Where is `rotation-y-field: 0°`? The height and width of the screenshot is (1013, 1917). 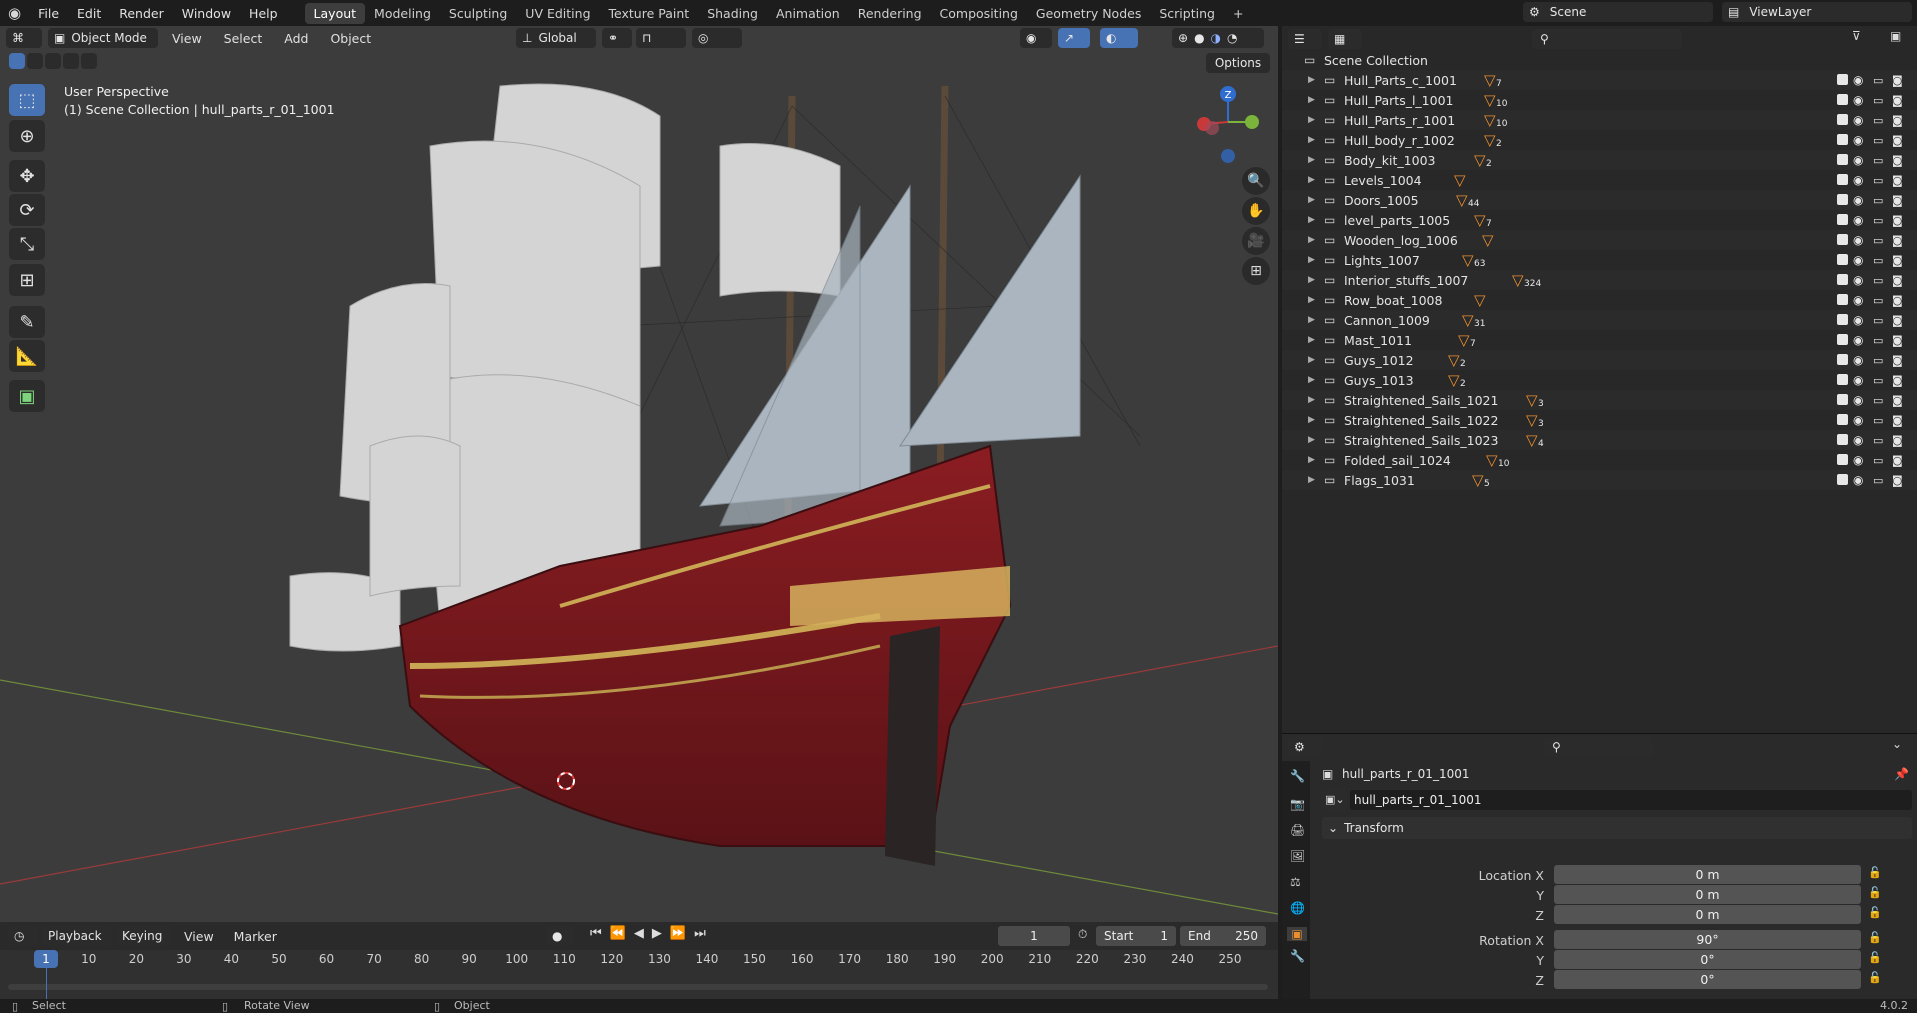
rotation-y-field: 0° is located at coordinates (1707, 959).